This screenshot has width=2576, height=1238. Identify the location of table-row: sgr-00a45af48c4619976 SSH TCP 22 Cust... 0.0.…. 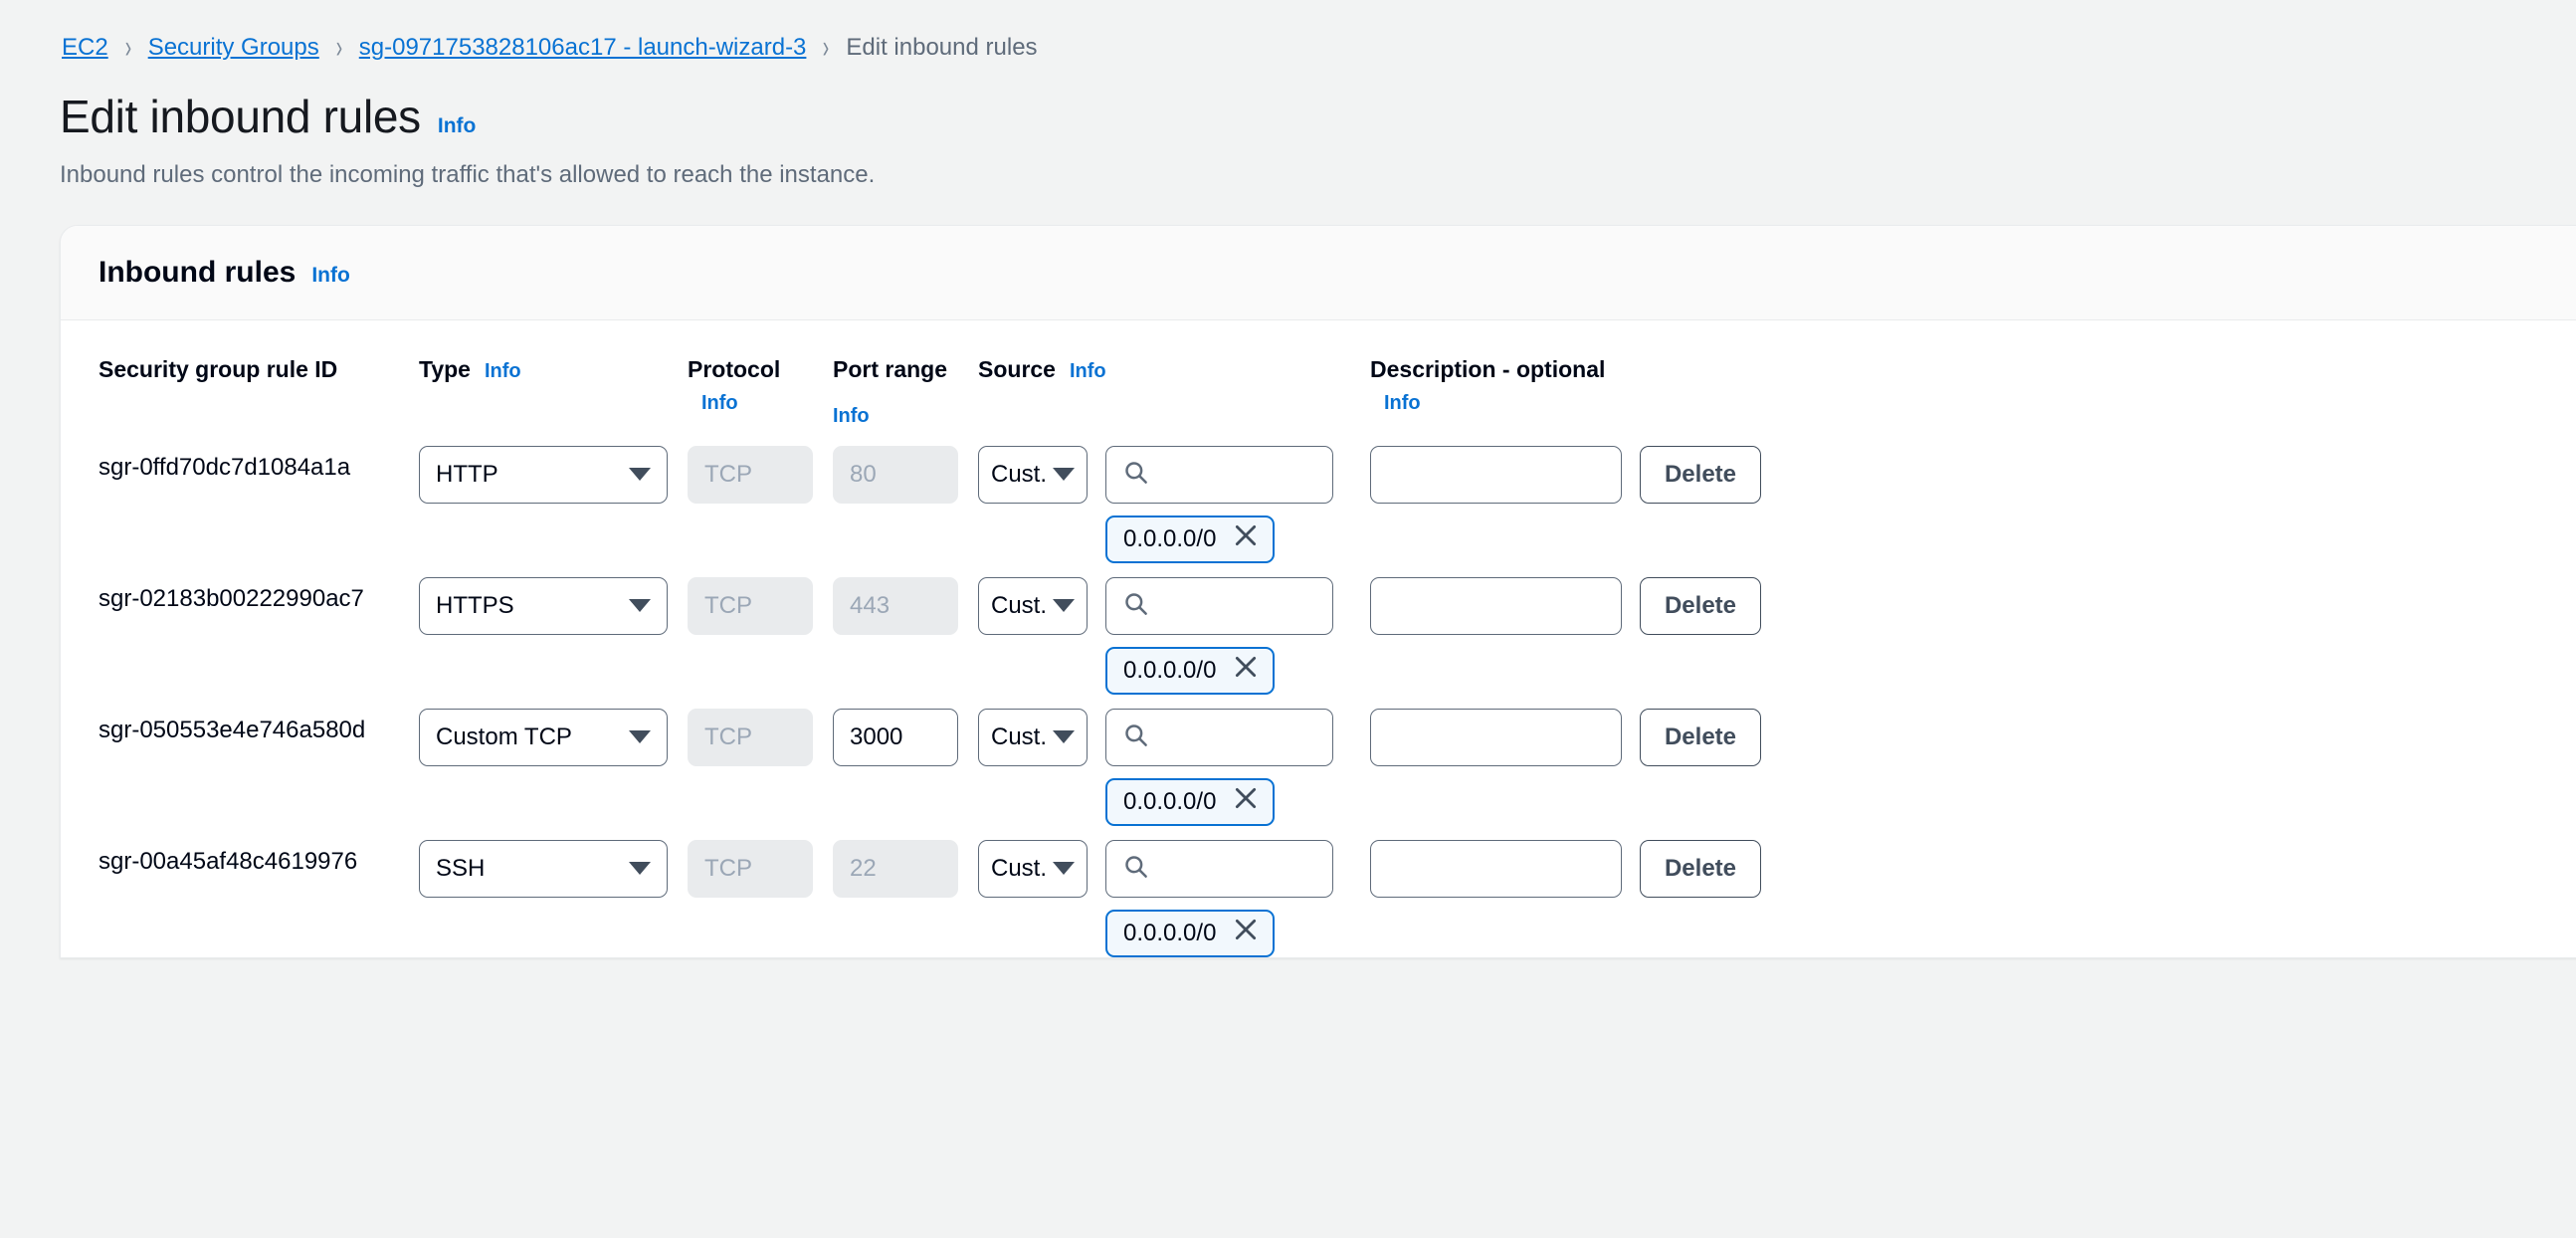
(1318, 891).